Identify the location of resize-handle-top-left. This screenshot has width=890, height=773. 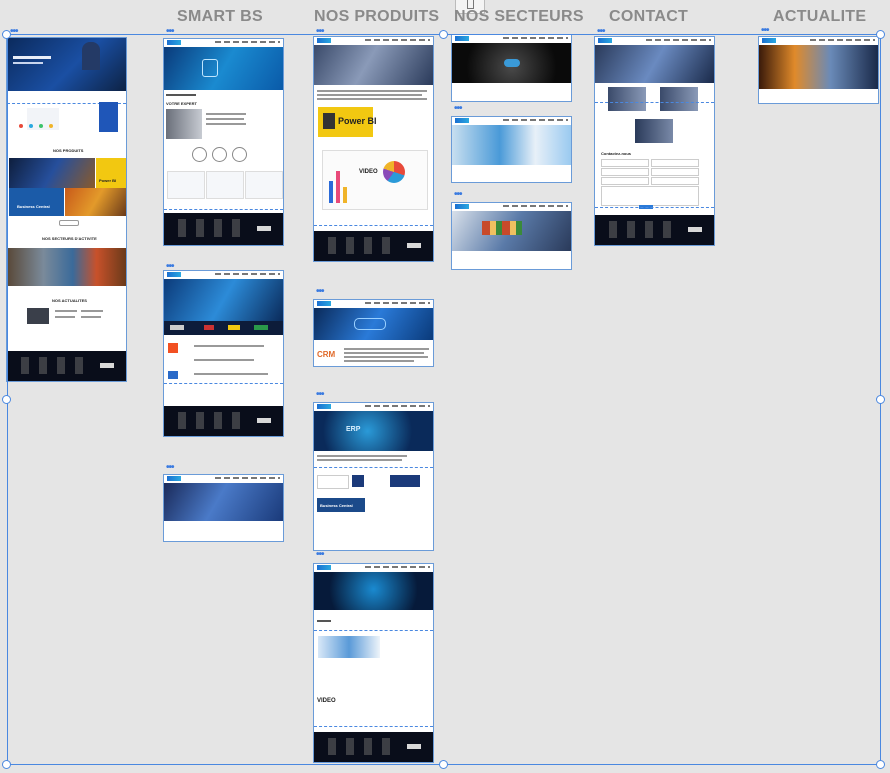
(6, 34).